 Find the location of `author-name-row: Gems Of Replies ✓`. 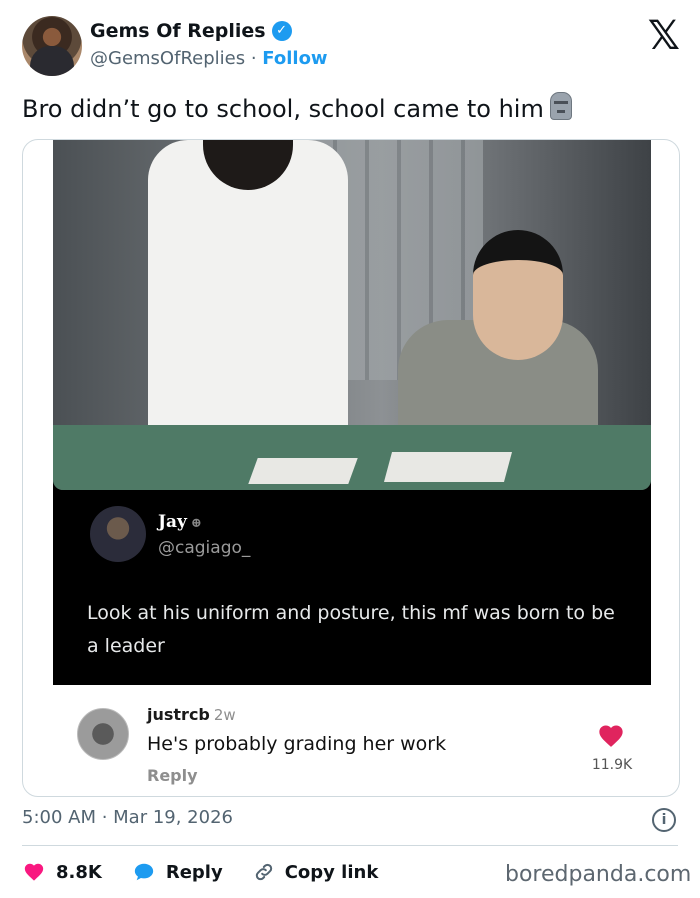

author-name-row: Gems Of Replies ✓ is located at coordinates (191, 31).